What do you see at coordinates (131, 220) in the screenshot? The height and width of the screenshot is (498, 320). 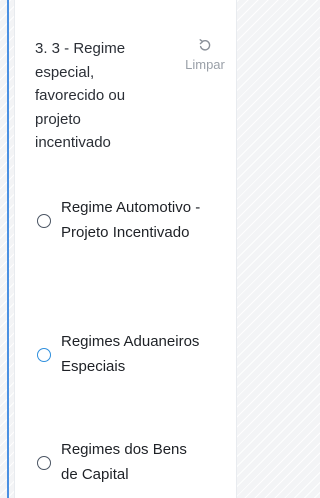 I see `option-label: Regime Automotivo - Projeto Incentivado` at bounding box center [131, 220].